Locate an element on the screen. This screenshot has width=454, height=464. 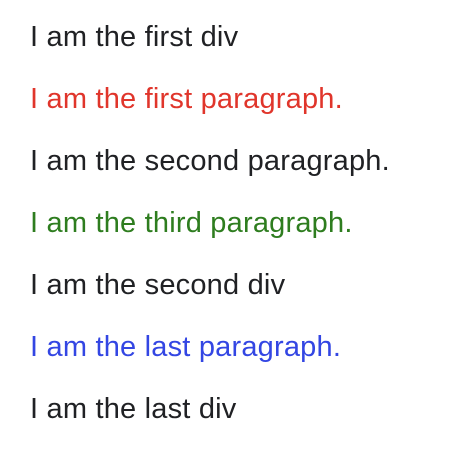
second-paragraph: I am the second paragraph. is located at coordinates (210, 161).